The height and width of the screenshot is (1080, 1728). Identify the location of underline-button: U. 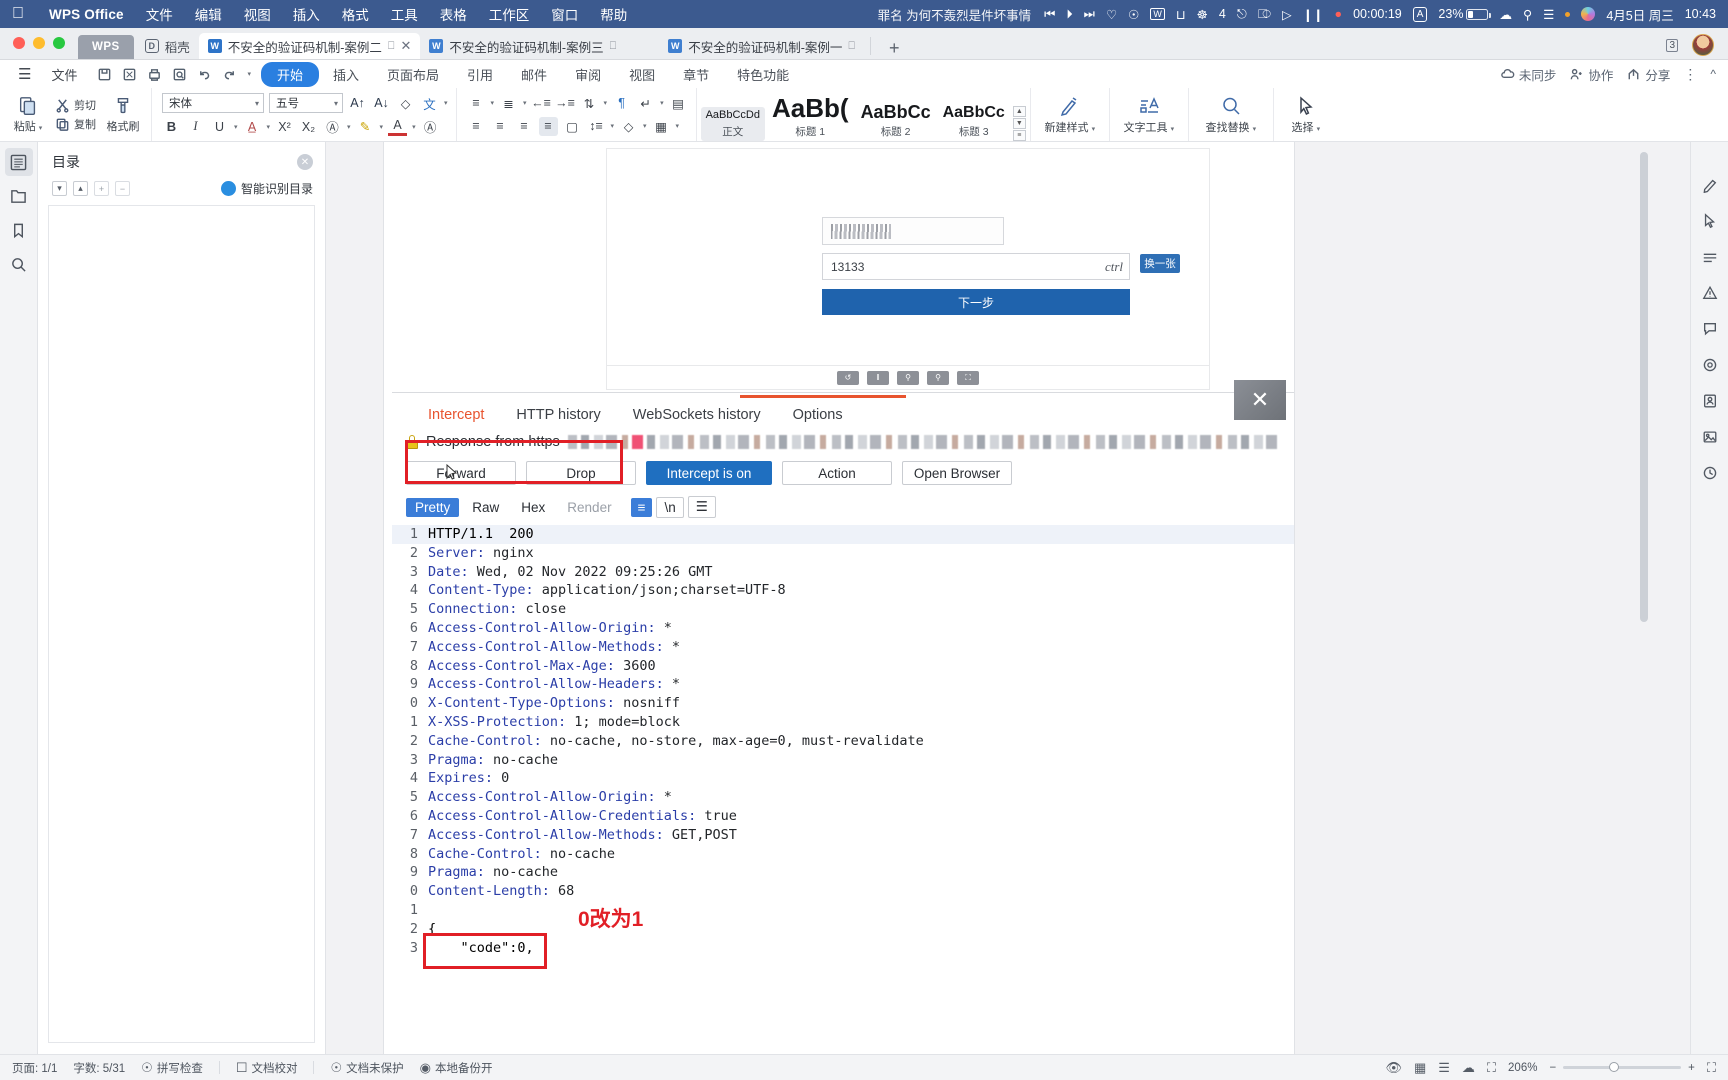
(219, 126).